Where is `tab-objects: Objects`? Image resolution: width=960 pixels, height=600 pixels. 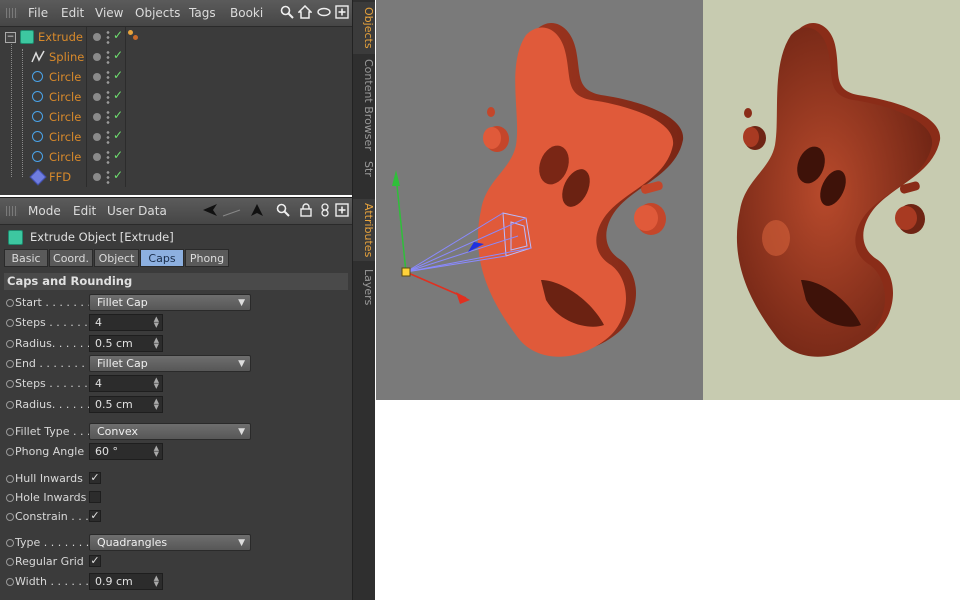
tab-objects: Objects is located at coordinates (364, 28).